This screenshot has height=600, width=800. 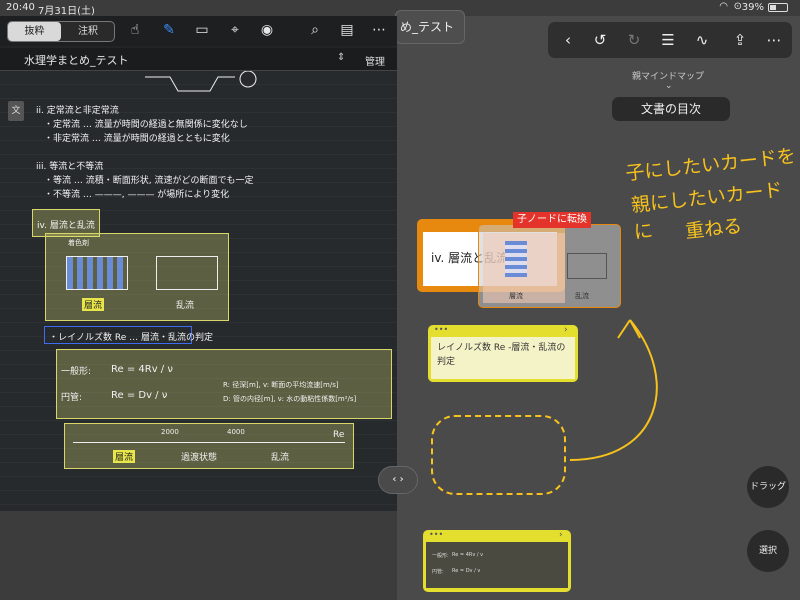 I want to click on reynolds-card-text: レイノルズ数 Re -層流・乱流の判定, so click(x=503, y=358).